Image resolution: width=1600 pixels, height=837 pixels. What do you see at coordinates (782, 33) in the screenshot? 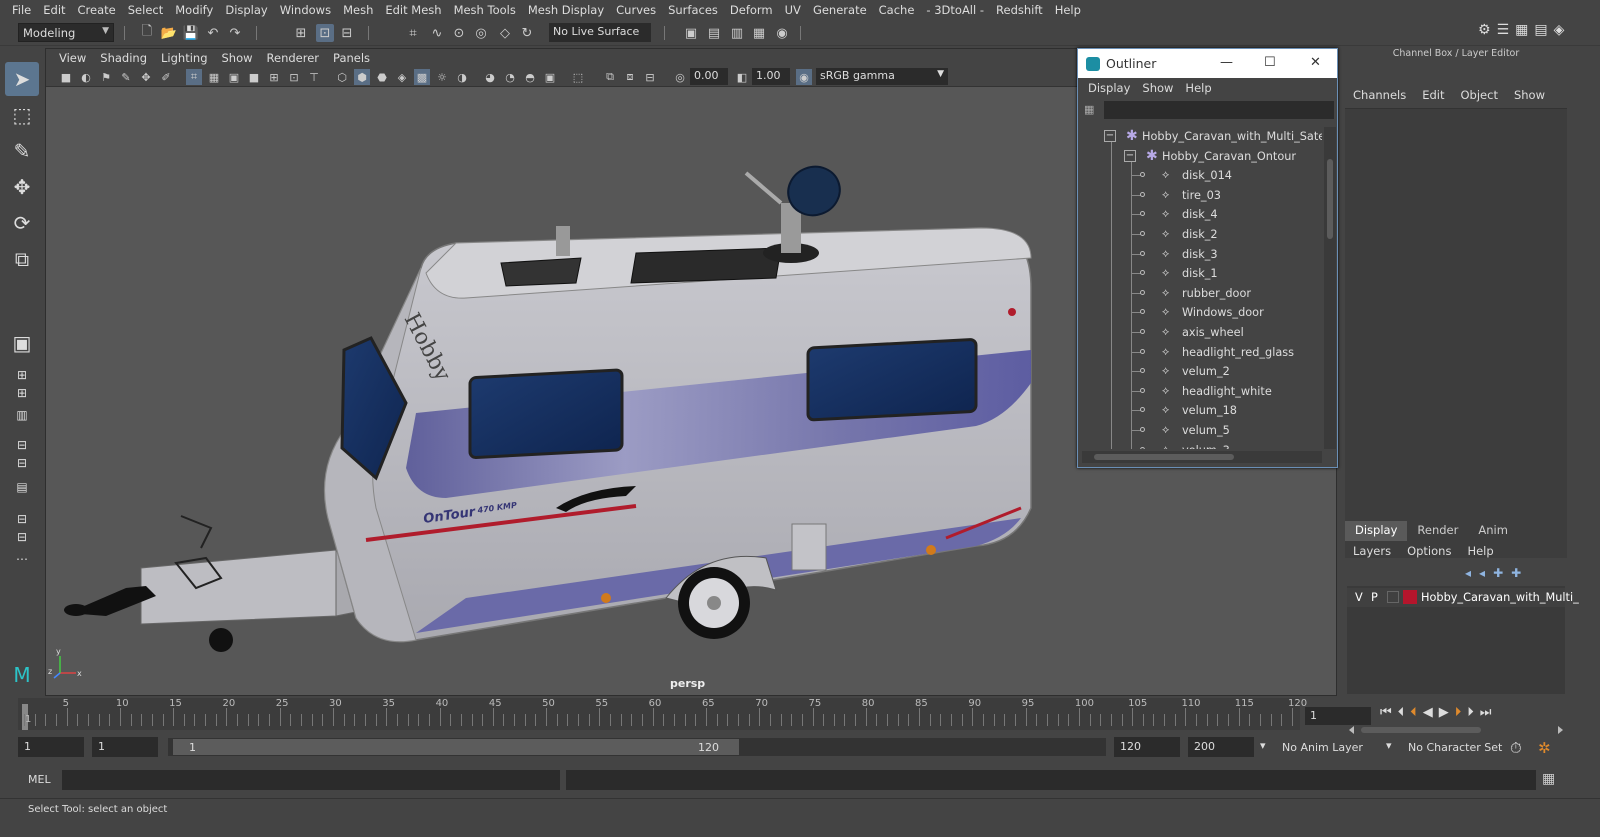
I see `hypershade-icon: ◉` at bounding box center [782, 33].